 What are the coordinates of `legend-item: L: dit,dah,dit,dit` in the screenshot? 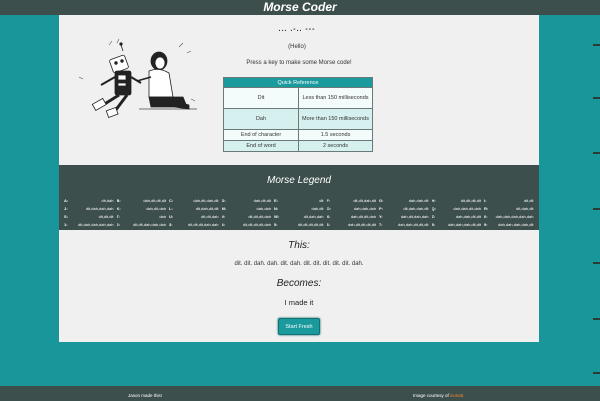 It's located at (195, 209).